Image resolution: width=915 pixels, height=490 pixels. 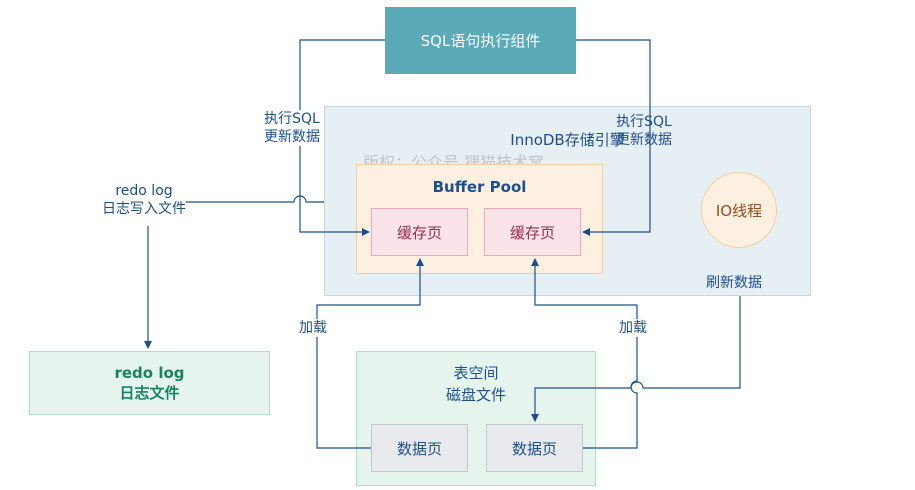 I want to click on load-right-label: 加载, so click(x=633, y=328).